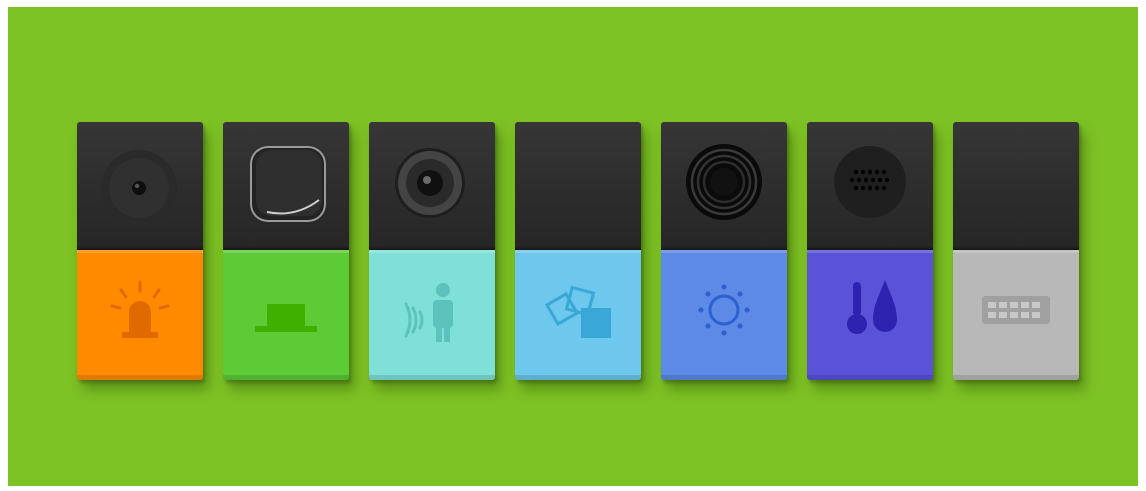 This screenshot has width=1146, height=491. I want to click on motion-sensor-icon, so click(428, 312).